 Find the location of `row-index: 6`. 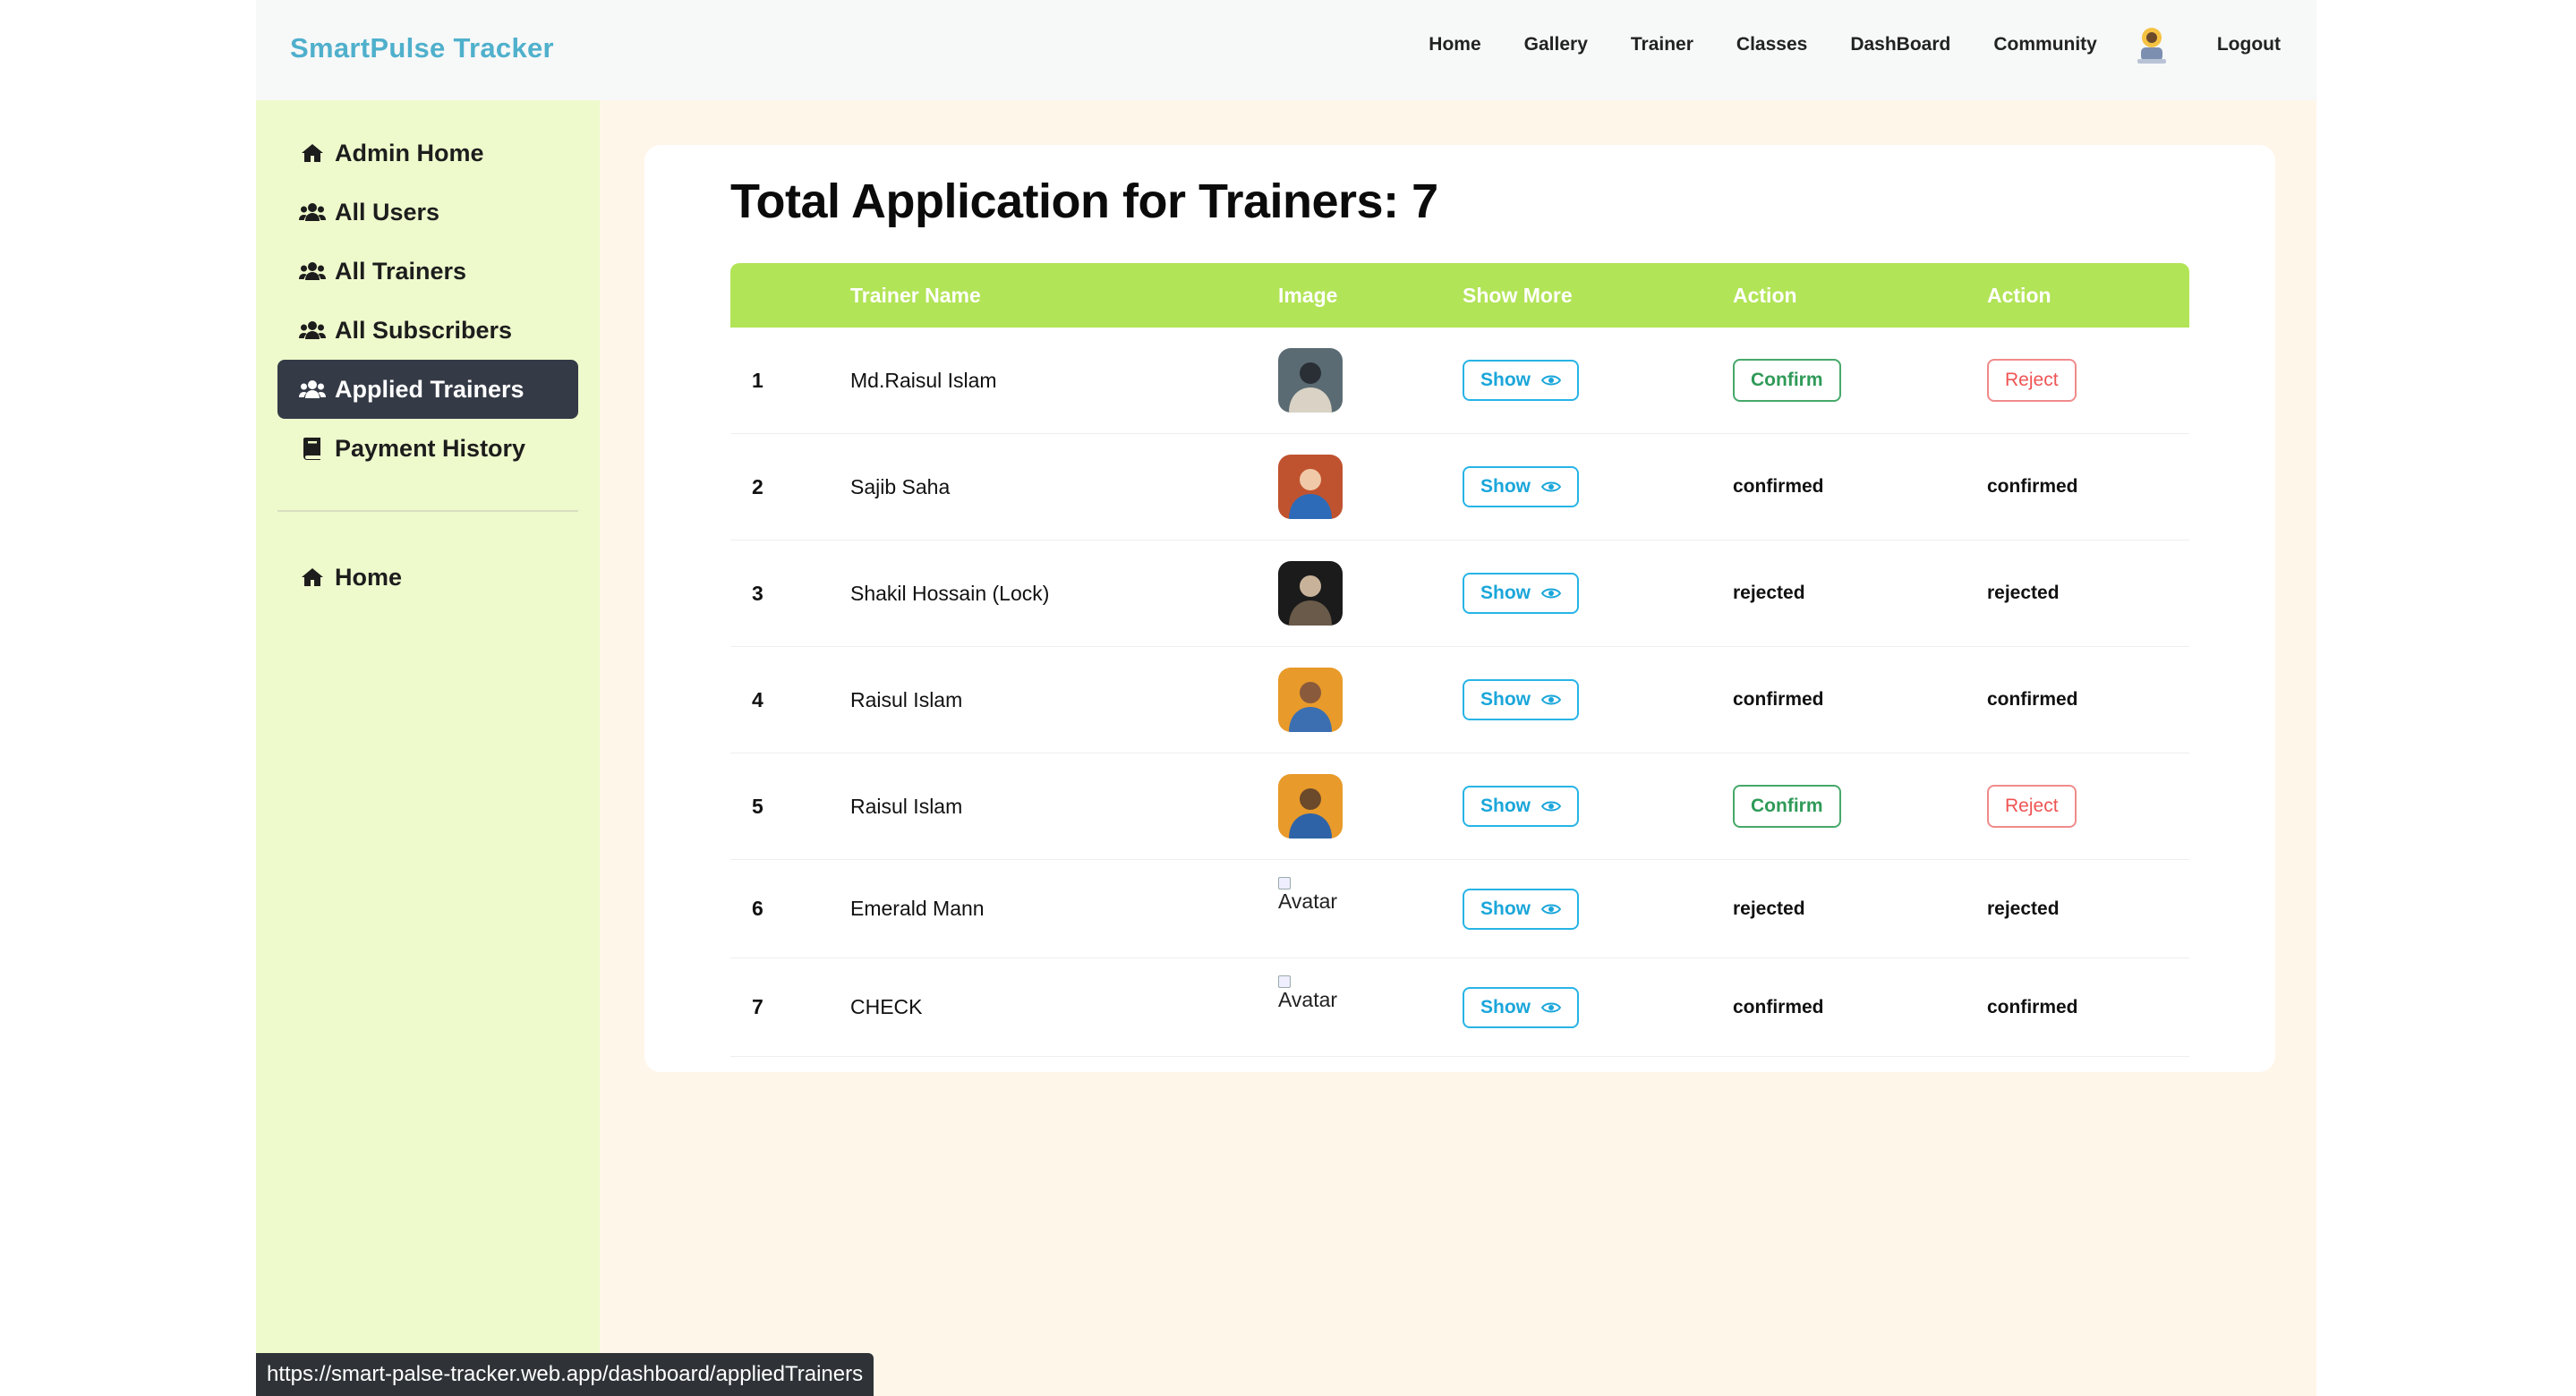

row-index: 6 is located at coordinates (757, 908).